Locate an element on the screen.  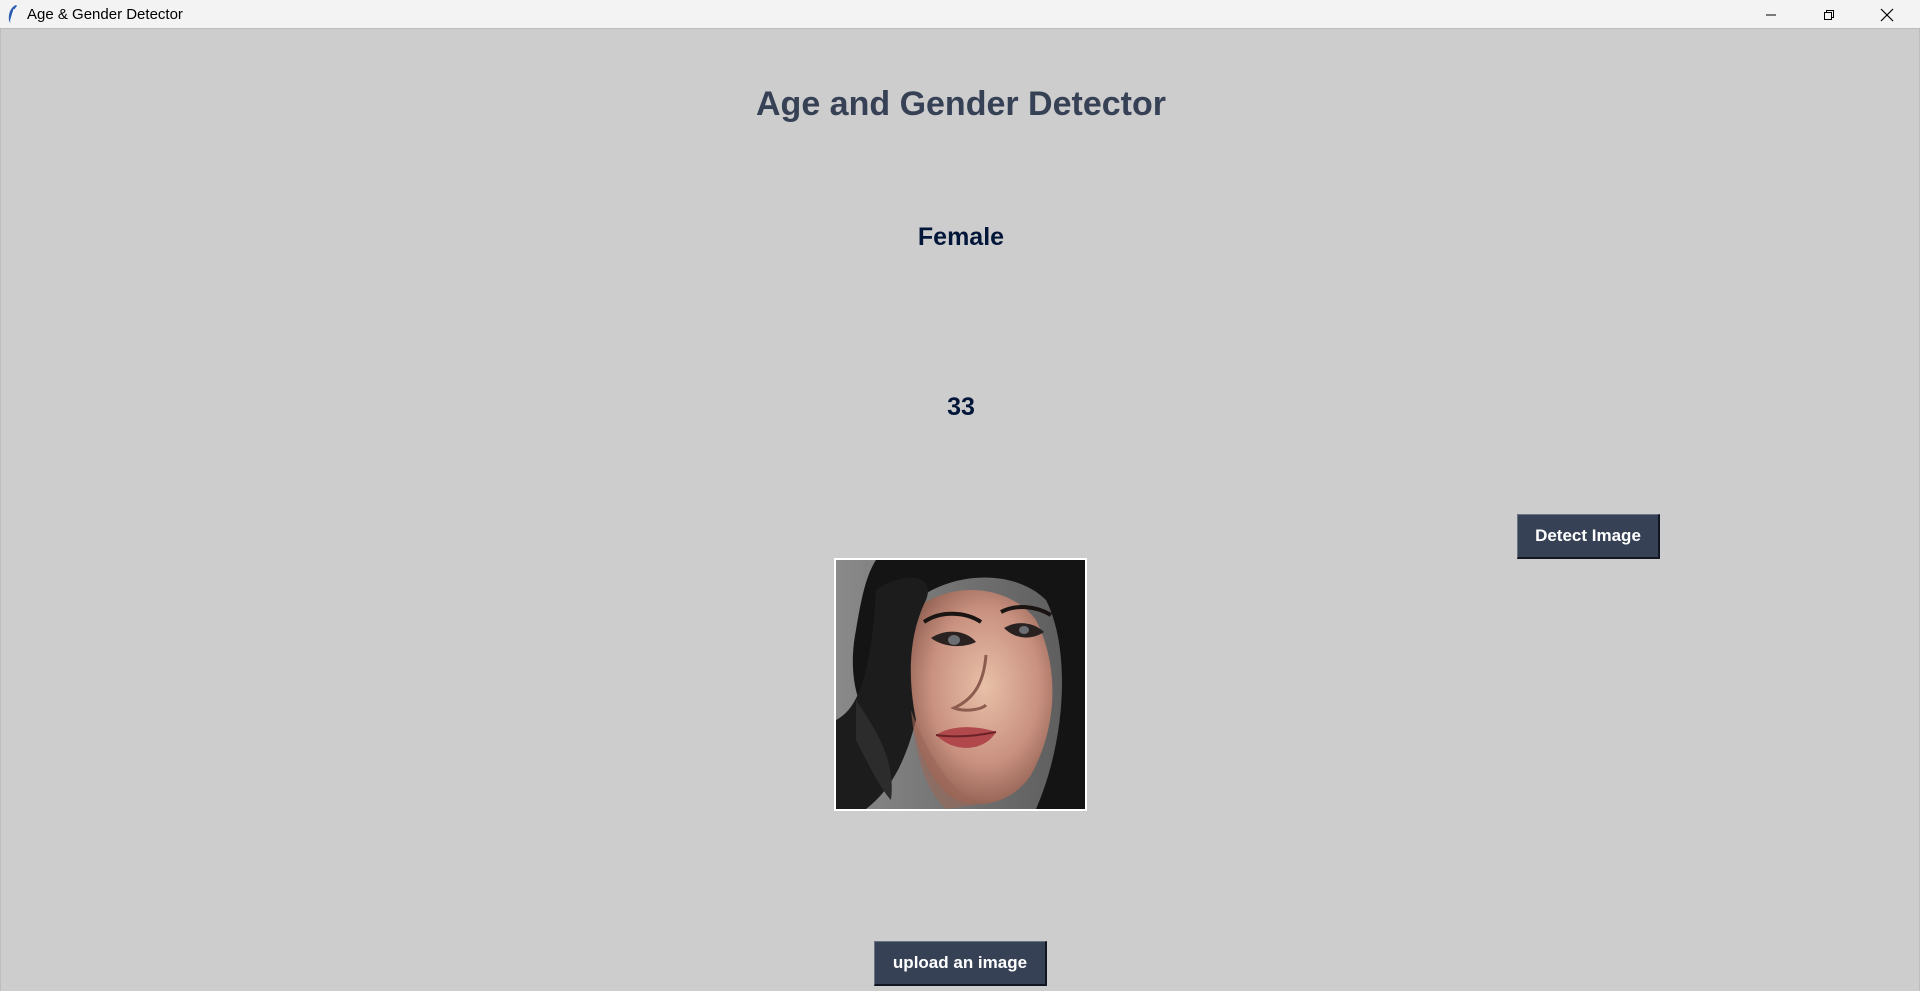
detect-image-button: Detect Image is located at coordinates (1588, 536).